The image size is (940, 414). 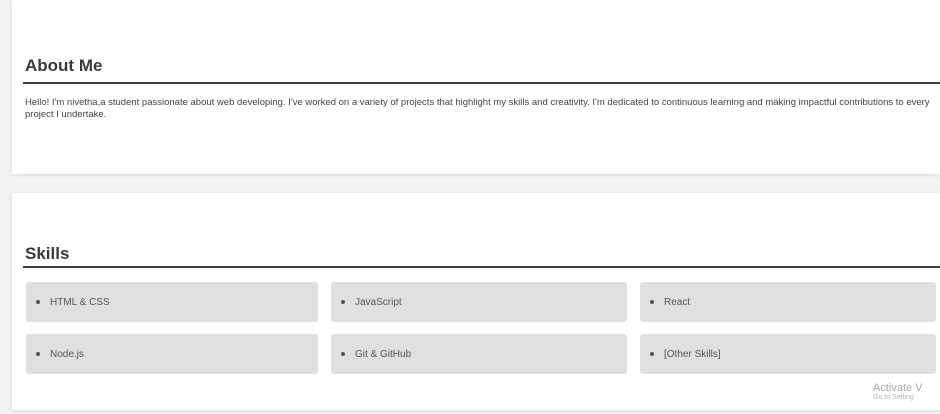 What do you see at coordinates (383, 354) in the screenshot?
I see `skill-label: Git & GitHub` at bounding box center [383, 354].